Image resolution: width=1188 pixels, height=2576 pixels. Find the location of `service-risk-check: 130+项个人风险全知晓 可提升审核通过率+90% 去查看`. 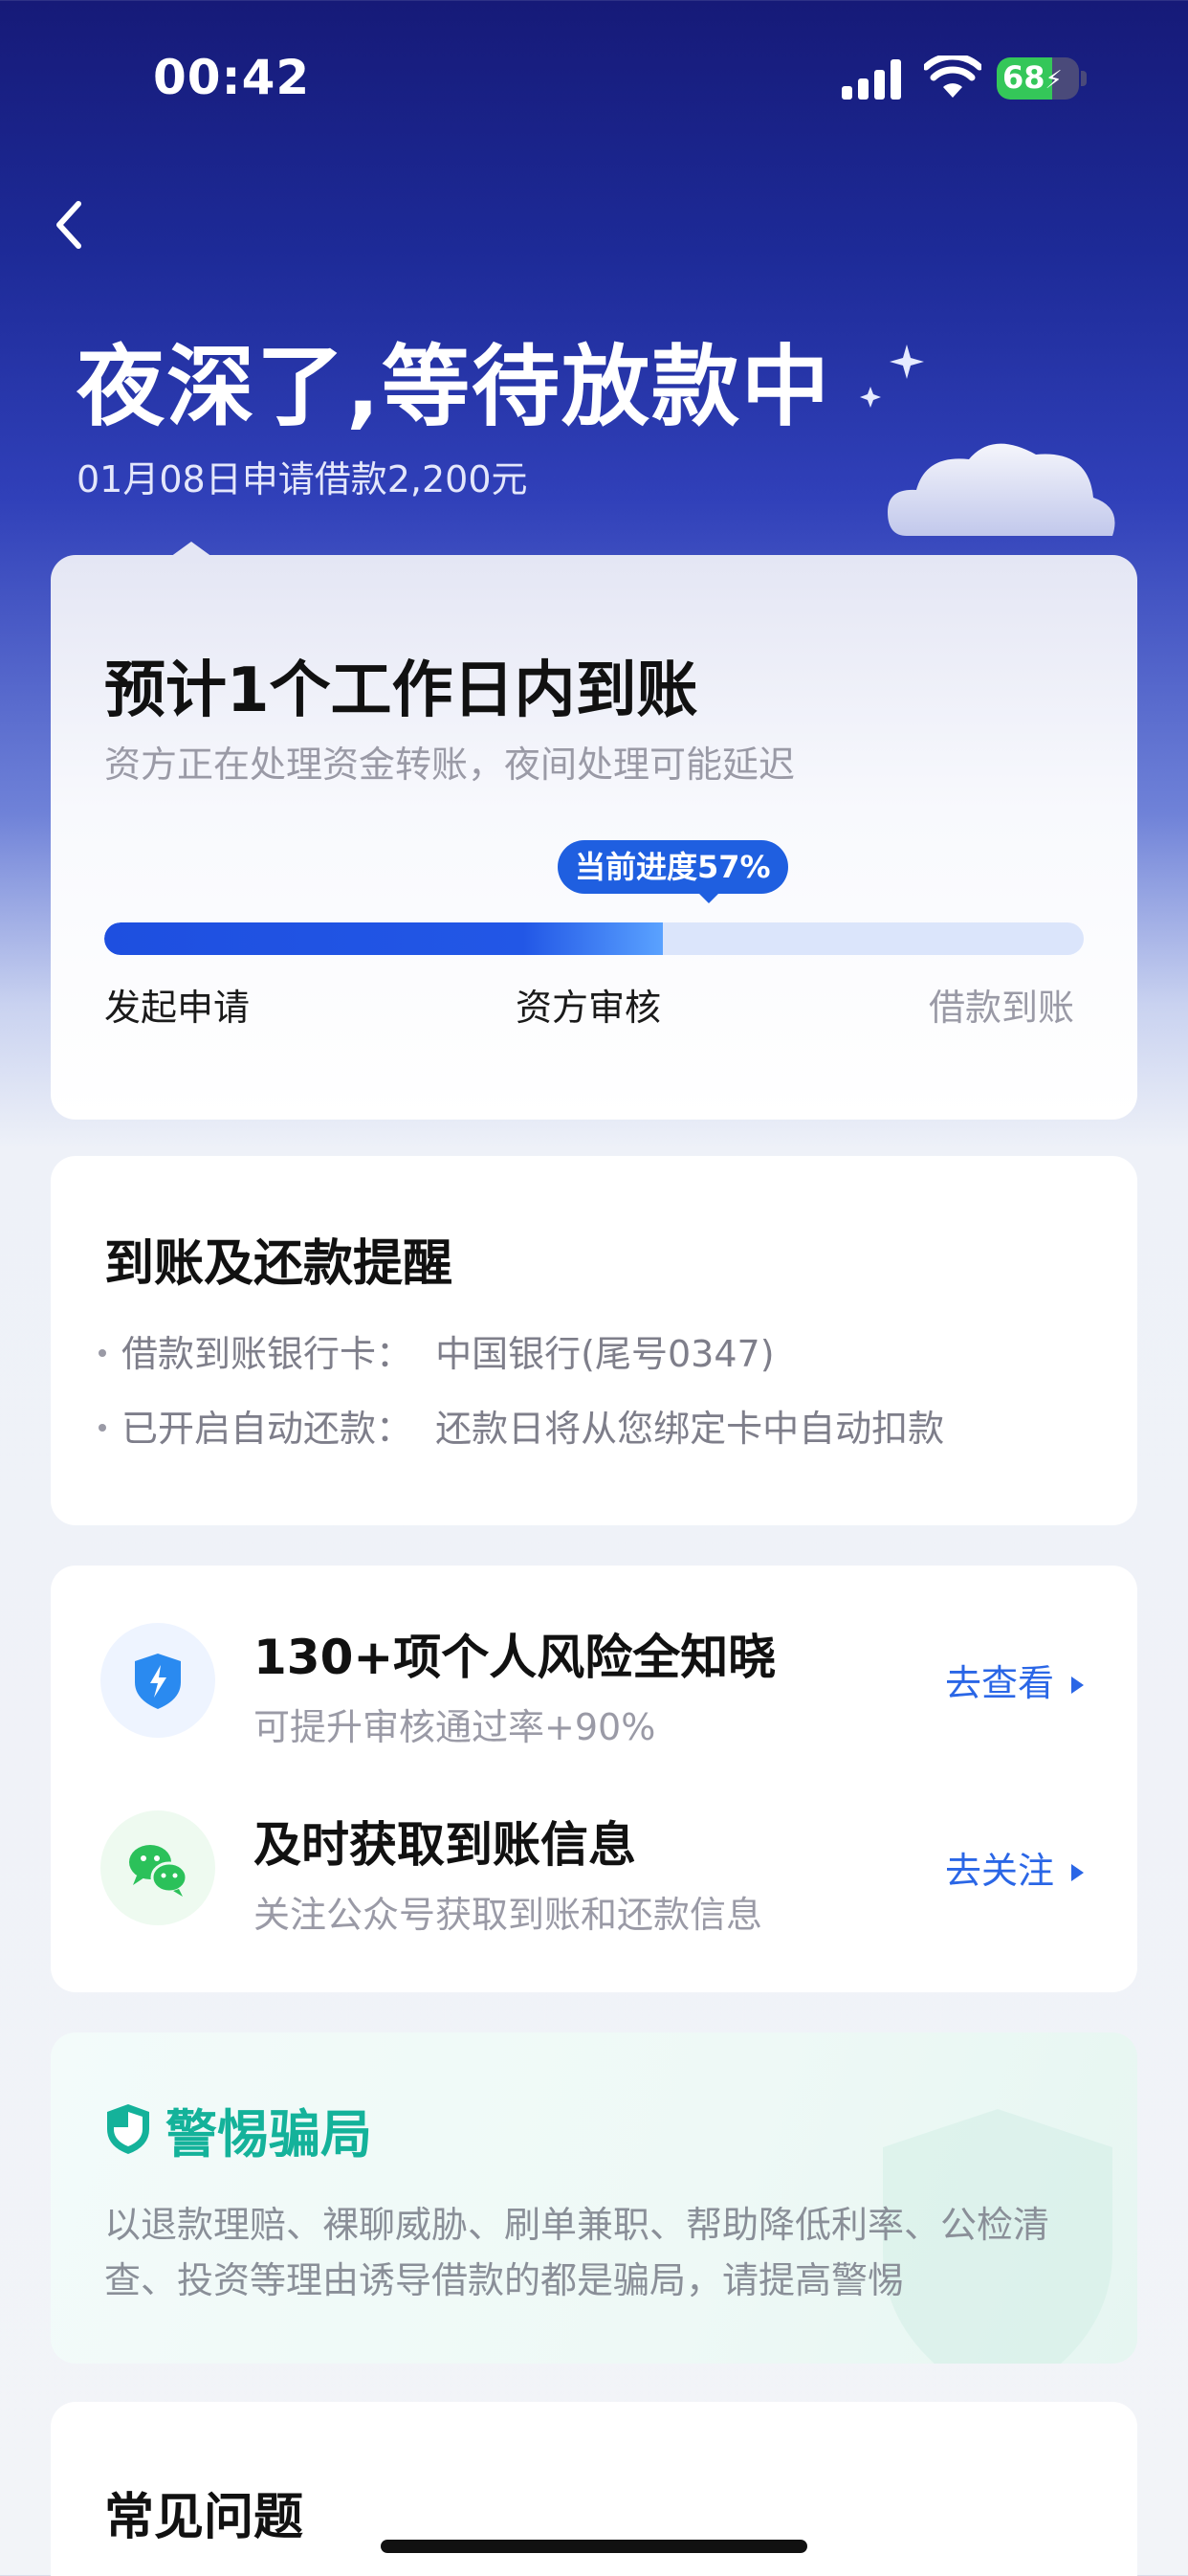

service-risk-check: 130+项个人风险全知晓 可提升审核通过率+90% 去查看 is located at coordinates (594, 1682).